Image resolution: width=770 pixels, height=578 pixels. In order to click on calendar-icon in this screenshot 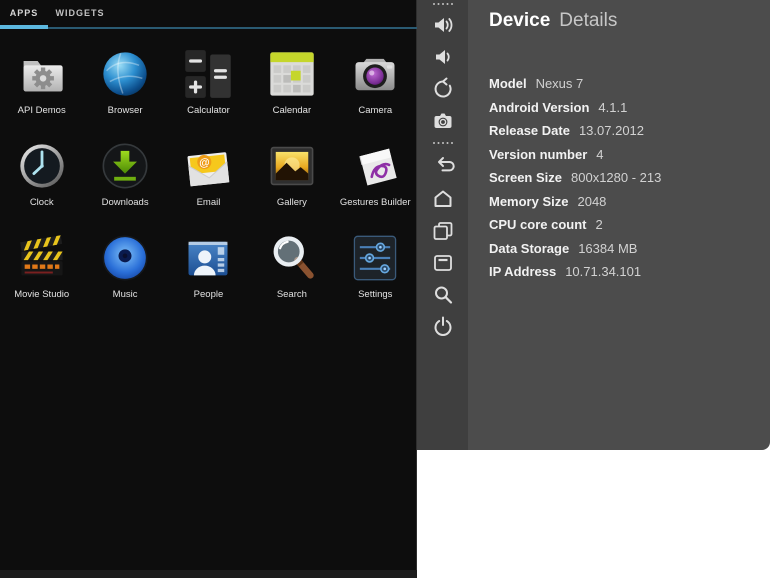, I will do `click(292, 74)`.